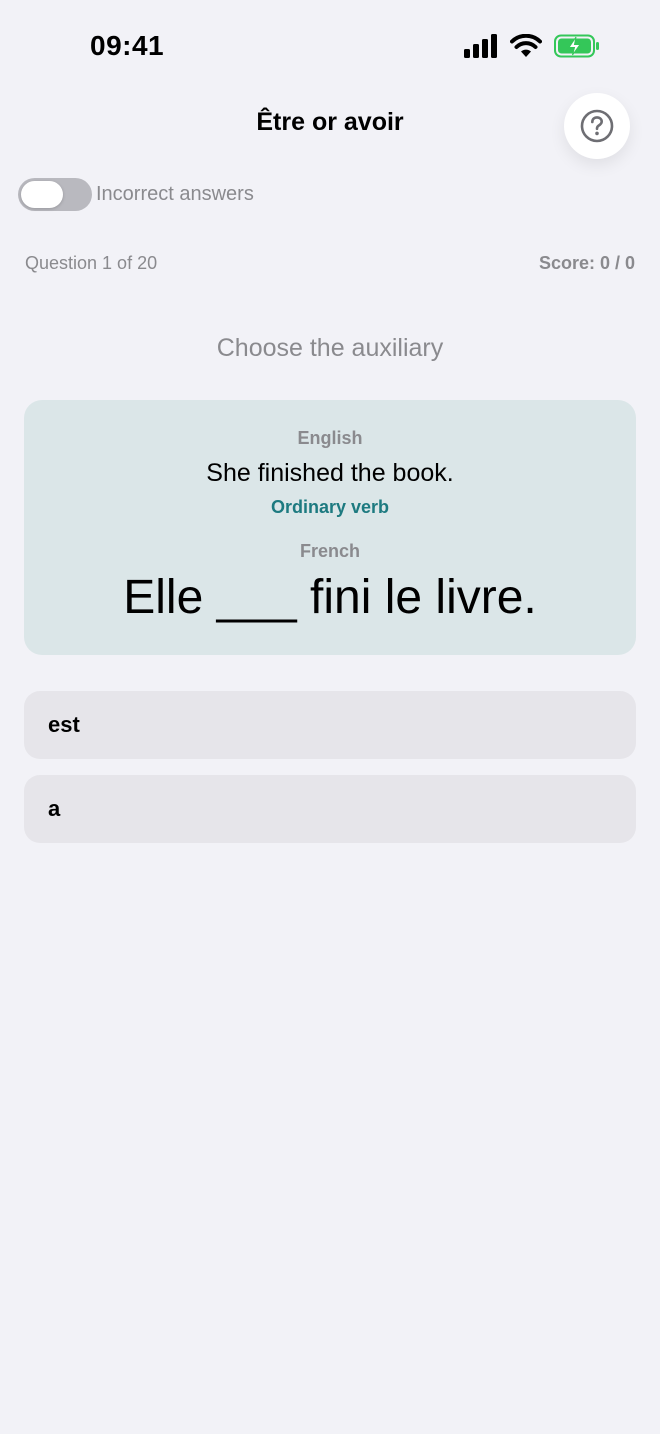 The width and height of the screenshot is (660, 1434). Describe the element at coordinates (64, 724) in the screenshot. I see `answer-label: est` at that location.